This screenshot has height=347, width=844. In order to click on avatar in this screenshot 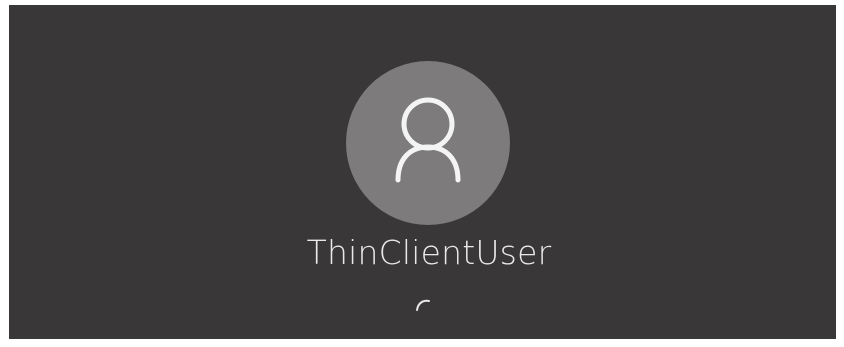, I will do `click(428, 143)`.